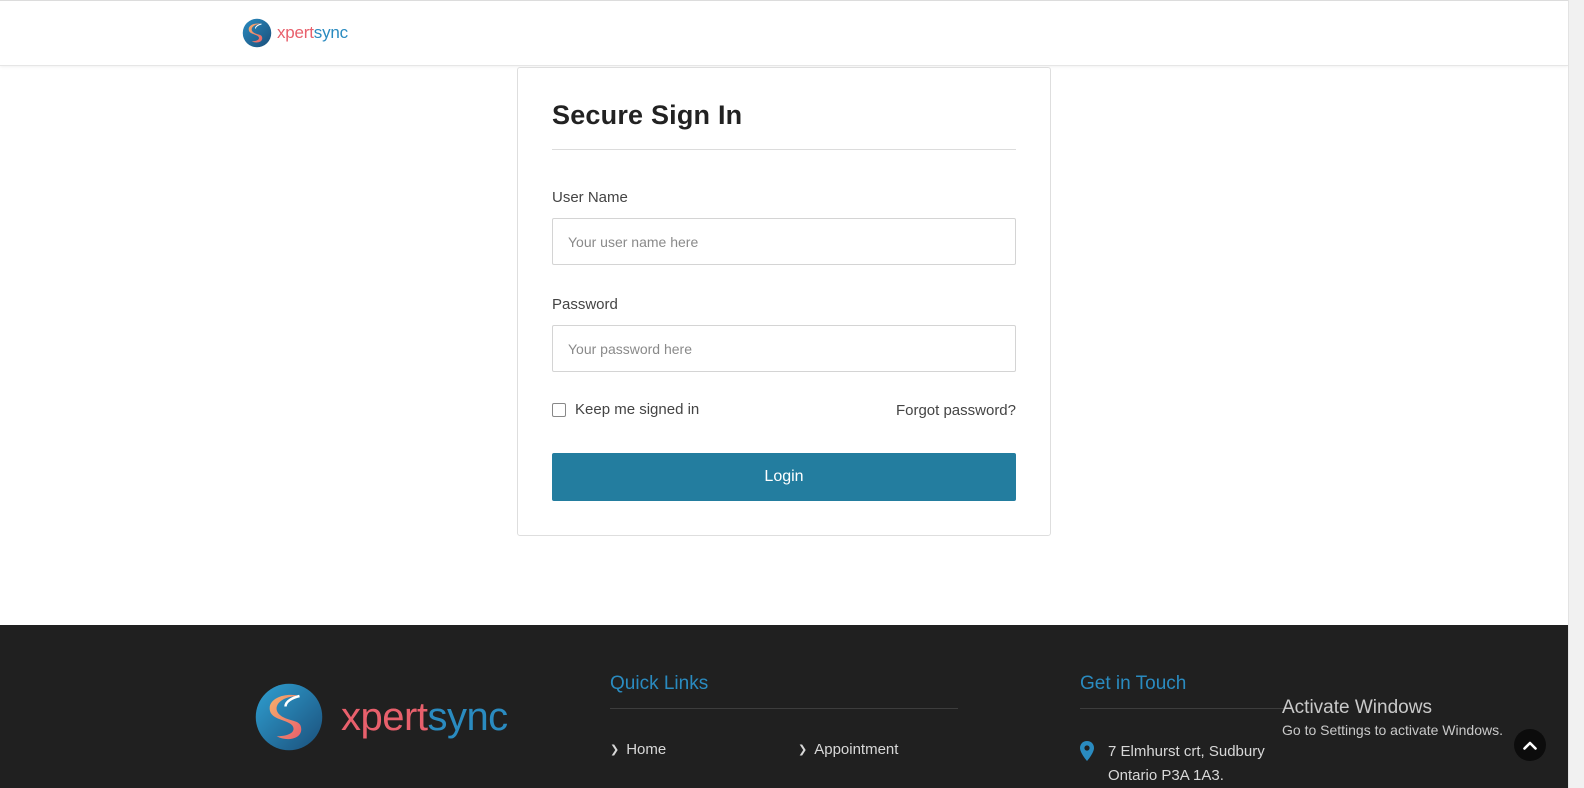 The width and height of the screenshot is (1584, 788). I want to click on footer-link-home: ❯ Home, so click(638, 749).